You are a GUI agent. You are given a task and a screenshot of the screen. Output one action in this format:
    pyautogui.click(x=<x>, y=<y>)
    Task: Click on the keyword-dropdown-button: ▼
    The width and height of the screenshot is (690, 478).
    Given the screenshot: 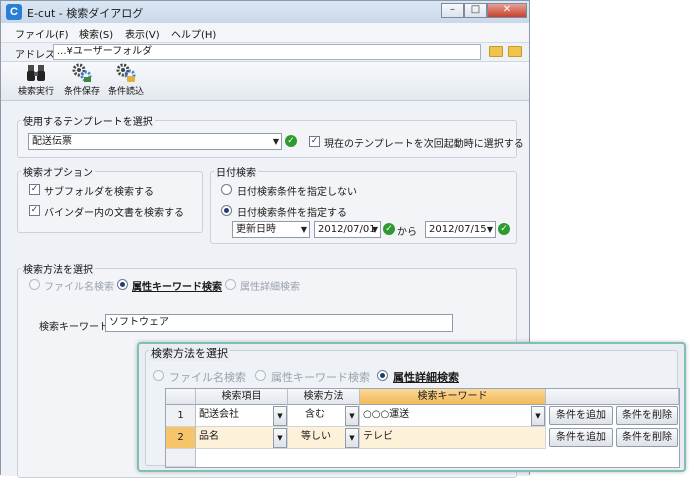 What is the action you would take?
    pyautogui.click(x=538, y=416)
    